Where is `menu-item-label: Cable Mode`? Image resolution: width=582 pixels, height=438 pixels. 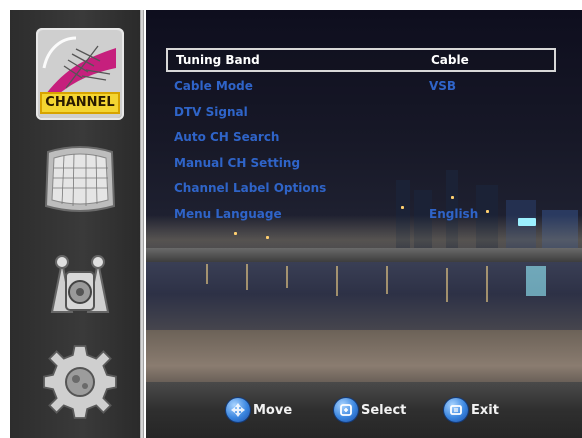
menu-item-label: Cable Mode is located at coordinates (213, 86).